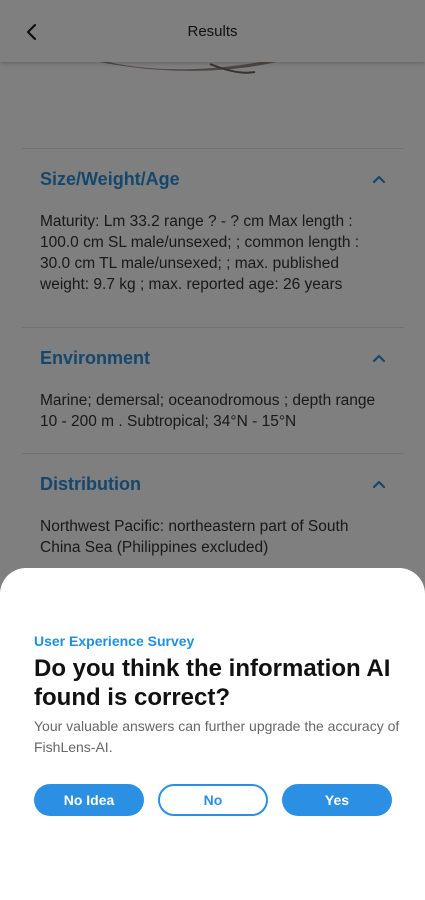  I want to click on no-button: No, so click(213, 800).